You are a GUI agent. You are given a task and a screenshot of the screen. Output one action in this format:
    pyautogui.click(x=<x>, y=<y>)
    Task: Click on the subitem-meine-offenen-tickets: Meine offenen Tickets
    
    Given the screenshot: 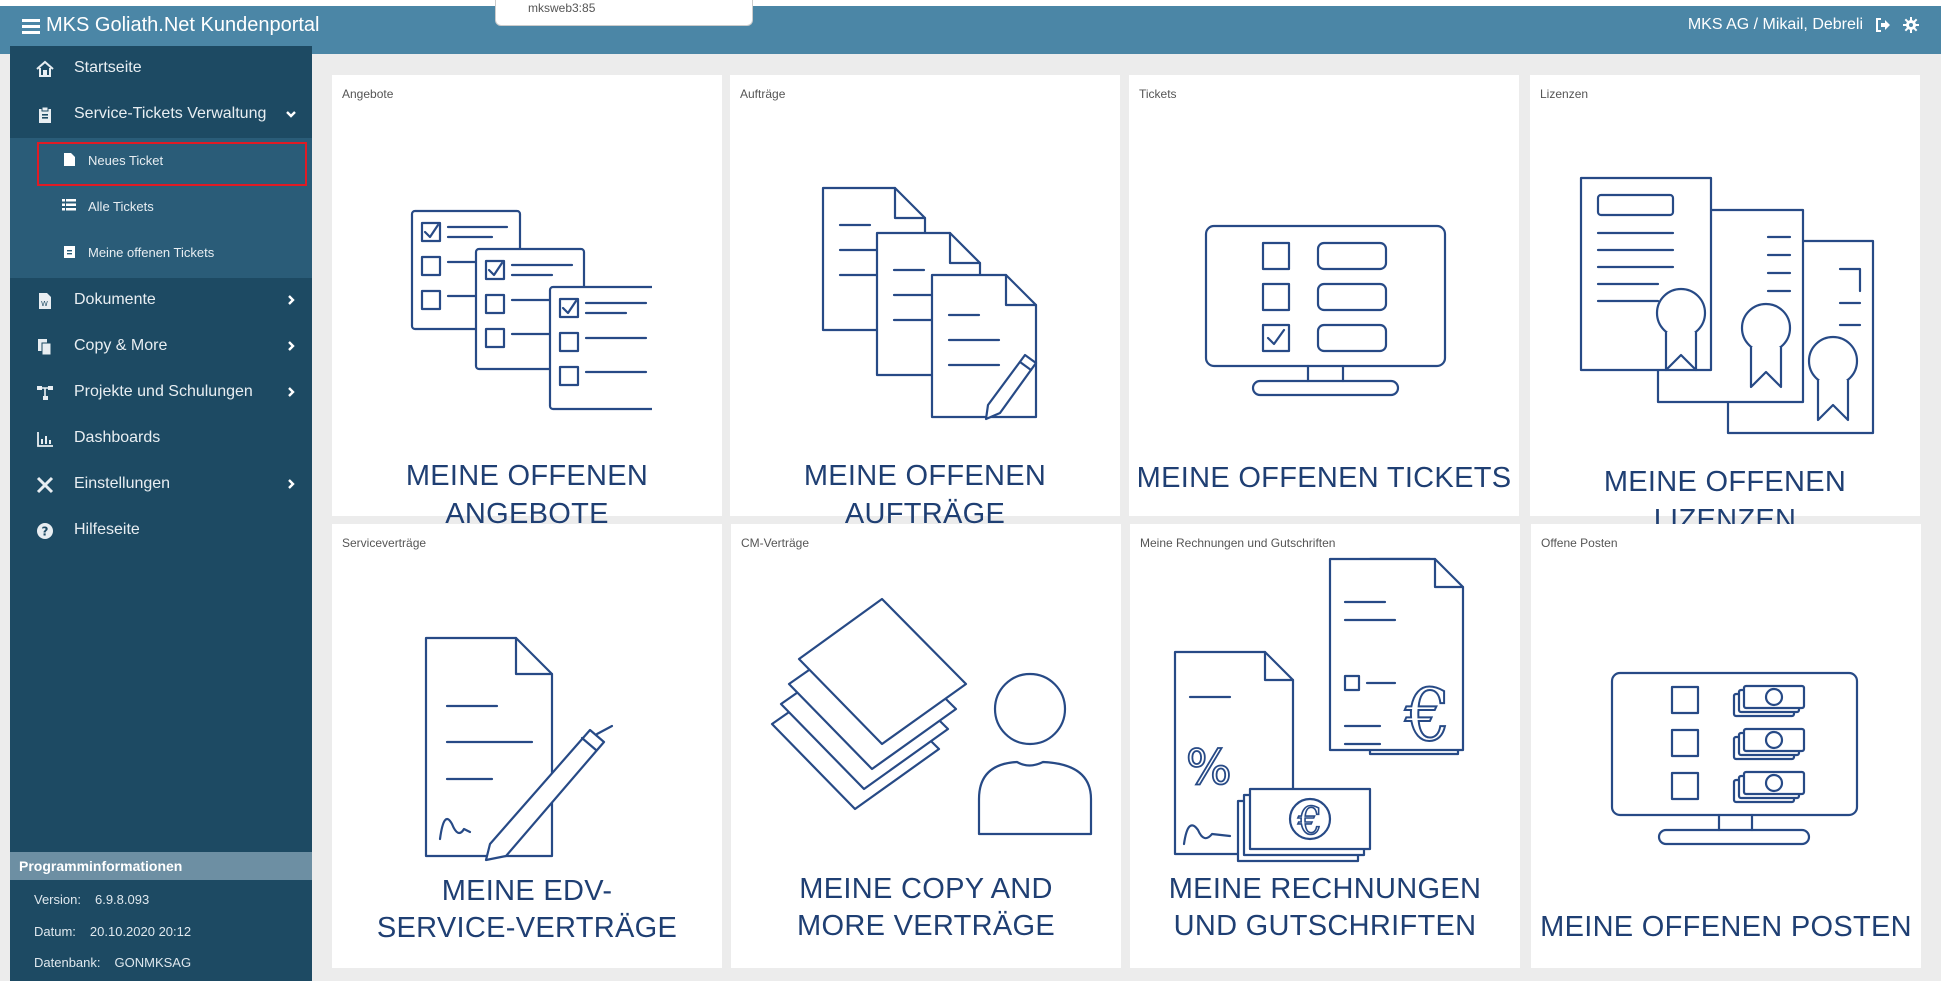 What is the action you would take?
    pyautogui.click(x=161, y=253)
    